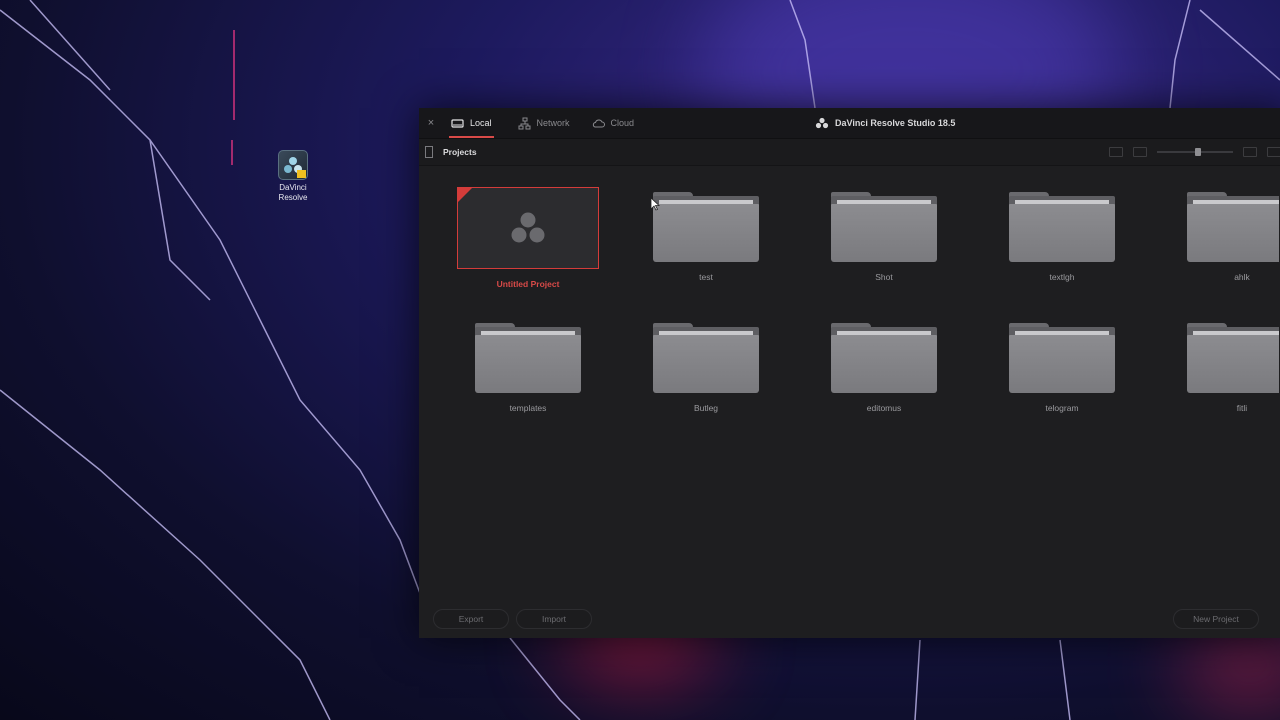 The width and height of the screenshot is (1280, 720). I want to click on desktop-shortcut-davinci-resolve: DaVinci Resolve, so click(293, 176).